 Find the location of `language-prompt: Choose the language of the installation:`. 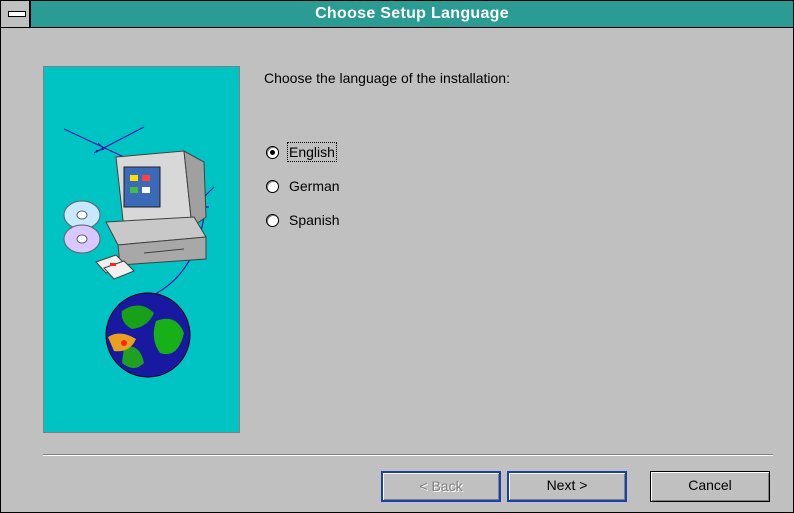

language-prompt: Choose the language of the installation: is located at coordinates (387, 78).